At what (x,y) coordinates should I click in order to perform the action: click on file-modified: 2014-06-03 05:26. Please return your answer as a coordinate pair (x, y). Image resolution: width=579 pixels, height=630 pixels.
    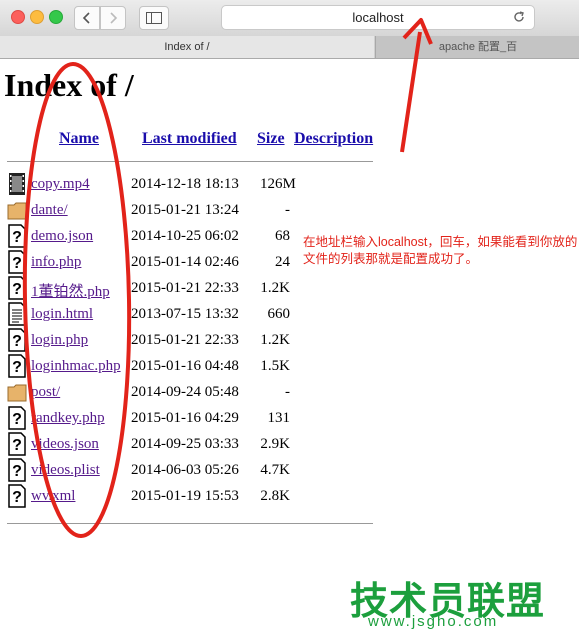
    Looking at the image, I should click on (185, 470).